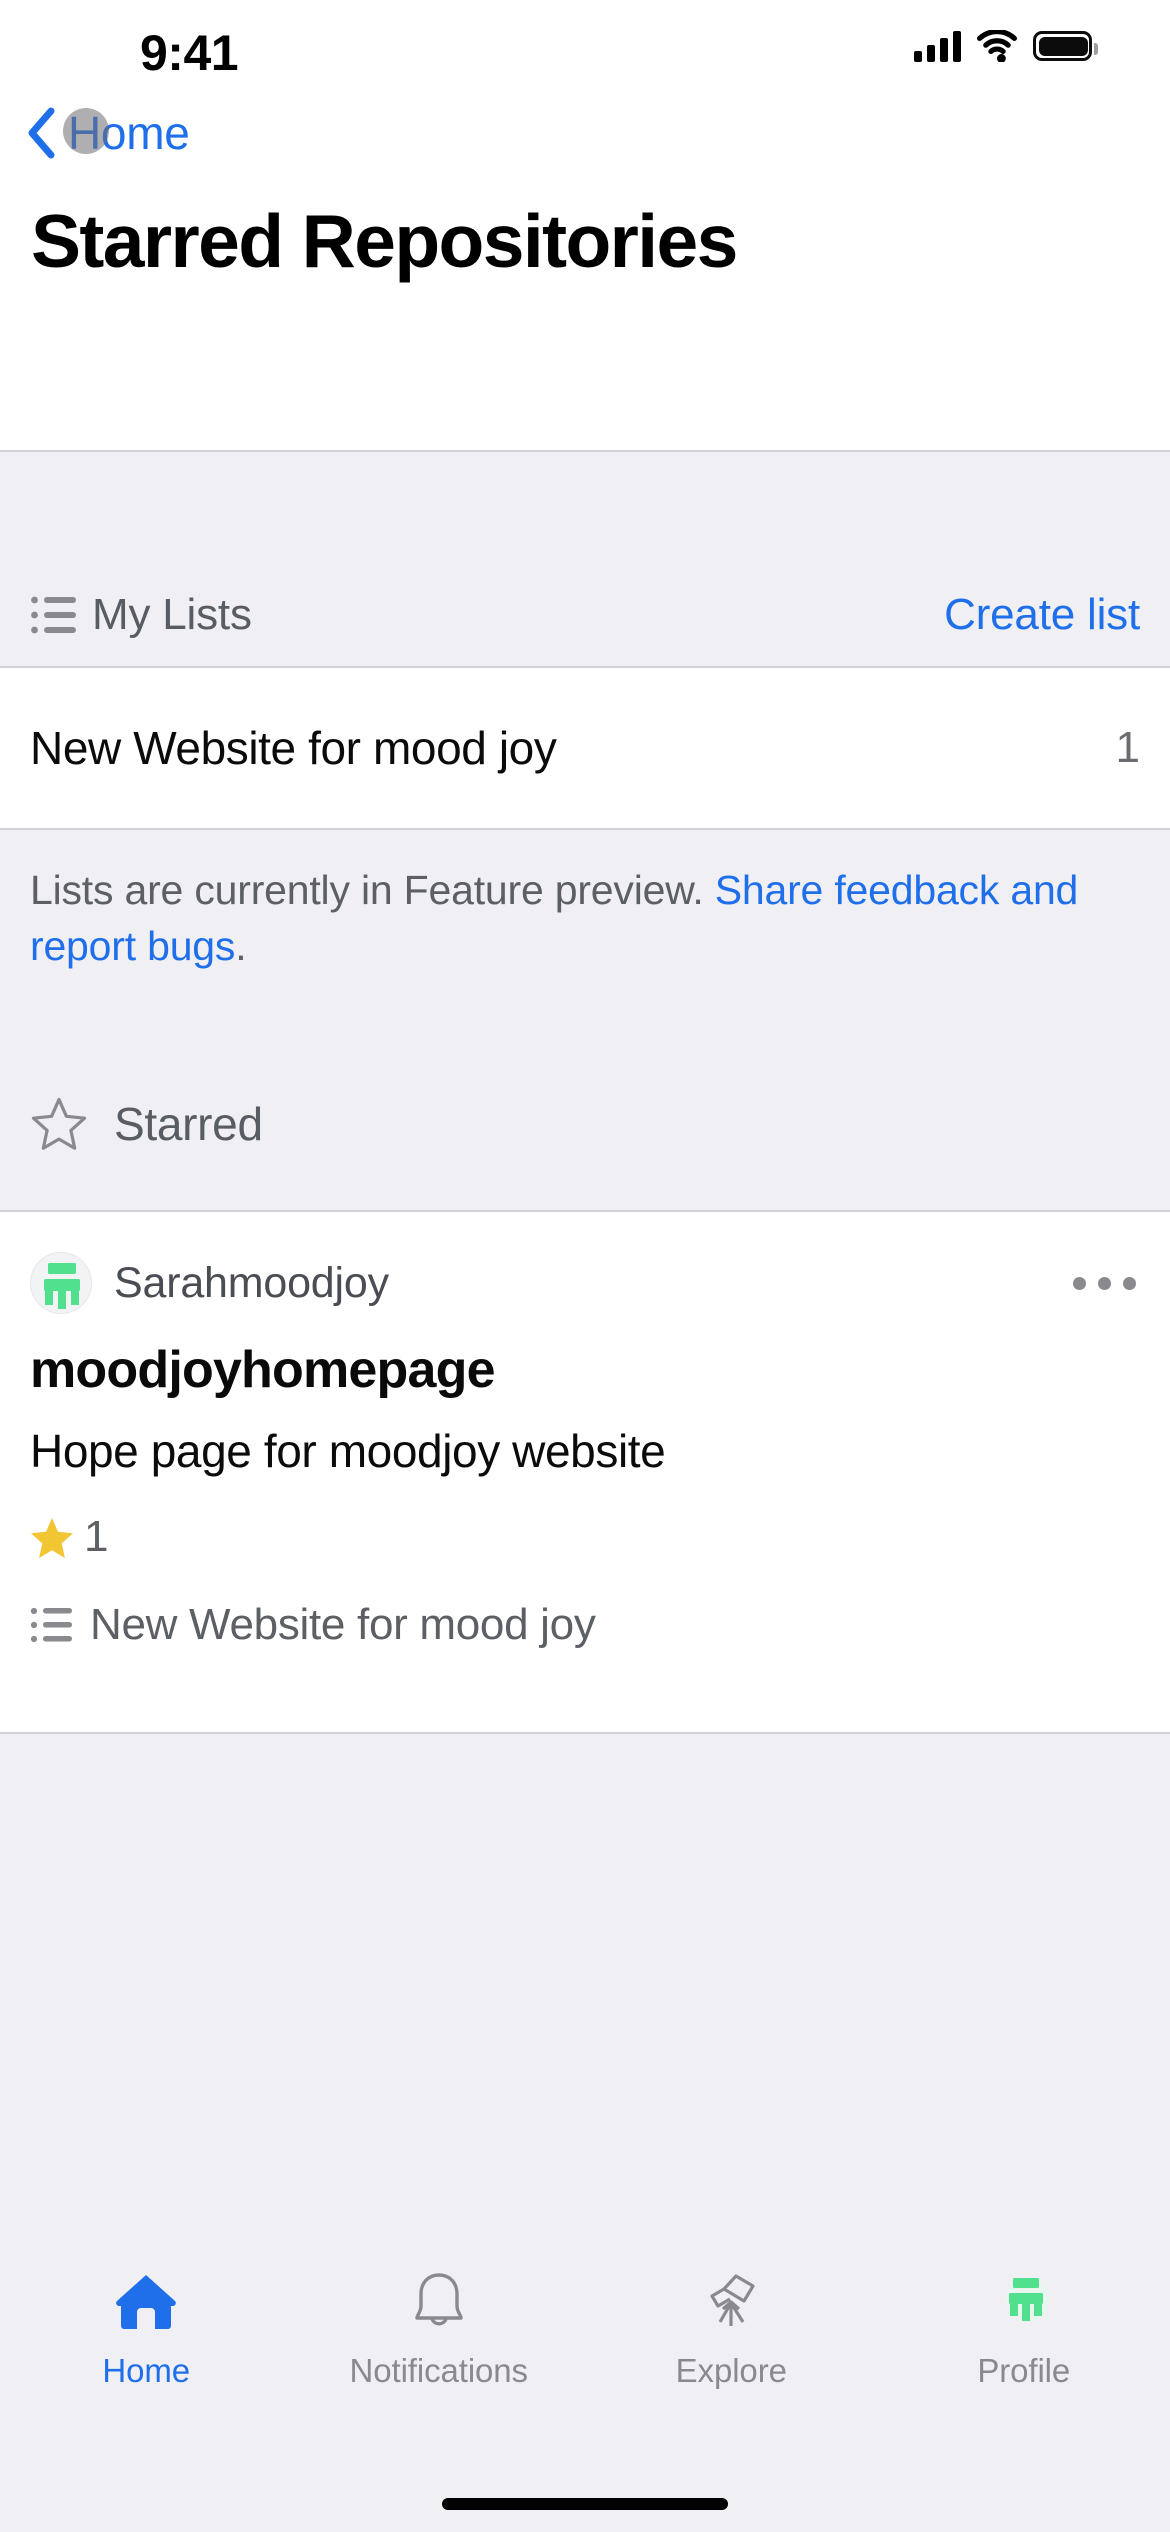 The height and width of the screenshot is (2532, 1170). What do you see at coordinates (439, 2301) in the screenshot?
I see `bell-icon` at bounding box center [439, 2301].